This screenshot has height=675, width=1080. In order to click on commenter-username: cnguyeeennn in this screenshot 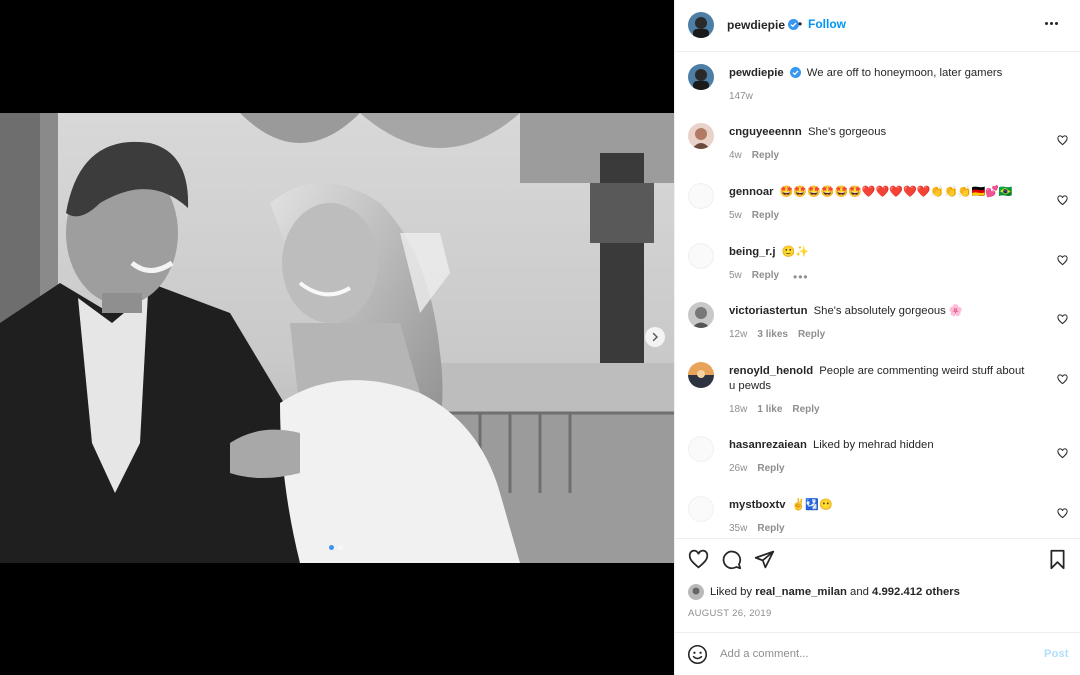, I will do `click(765, 132)`.